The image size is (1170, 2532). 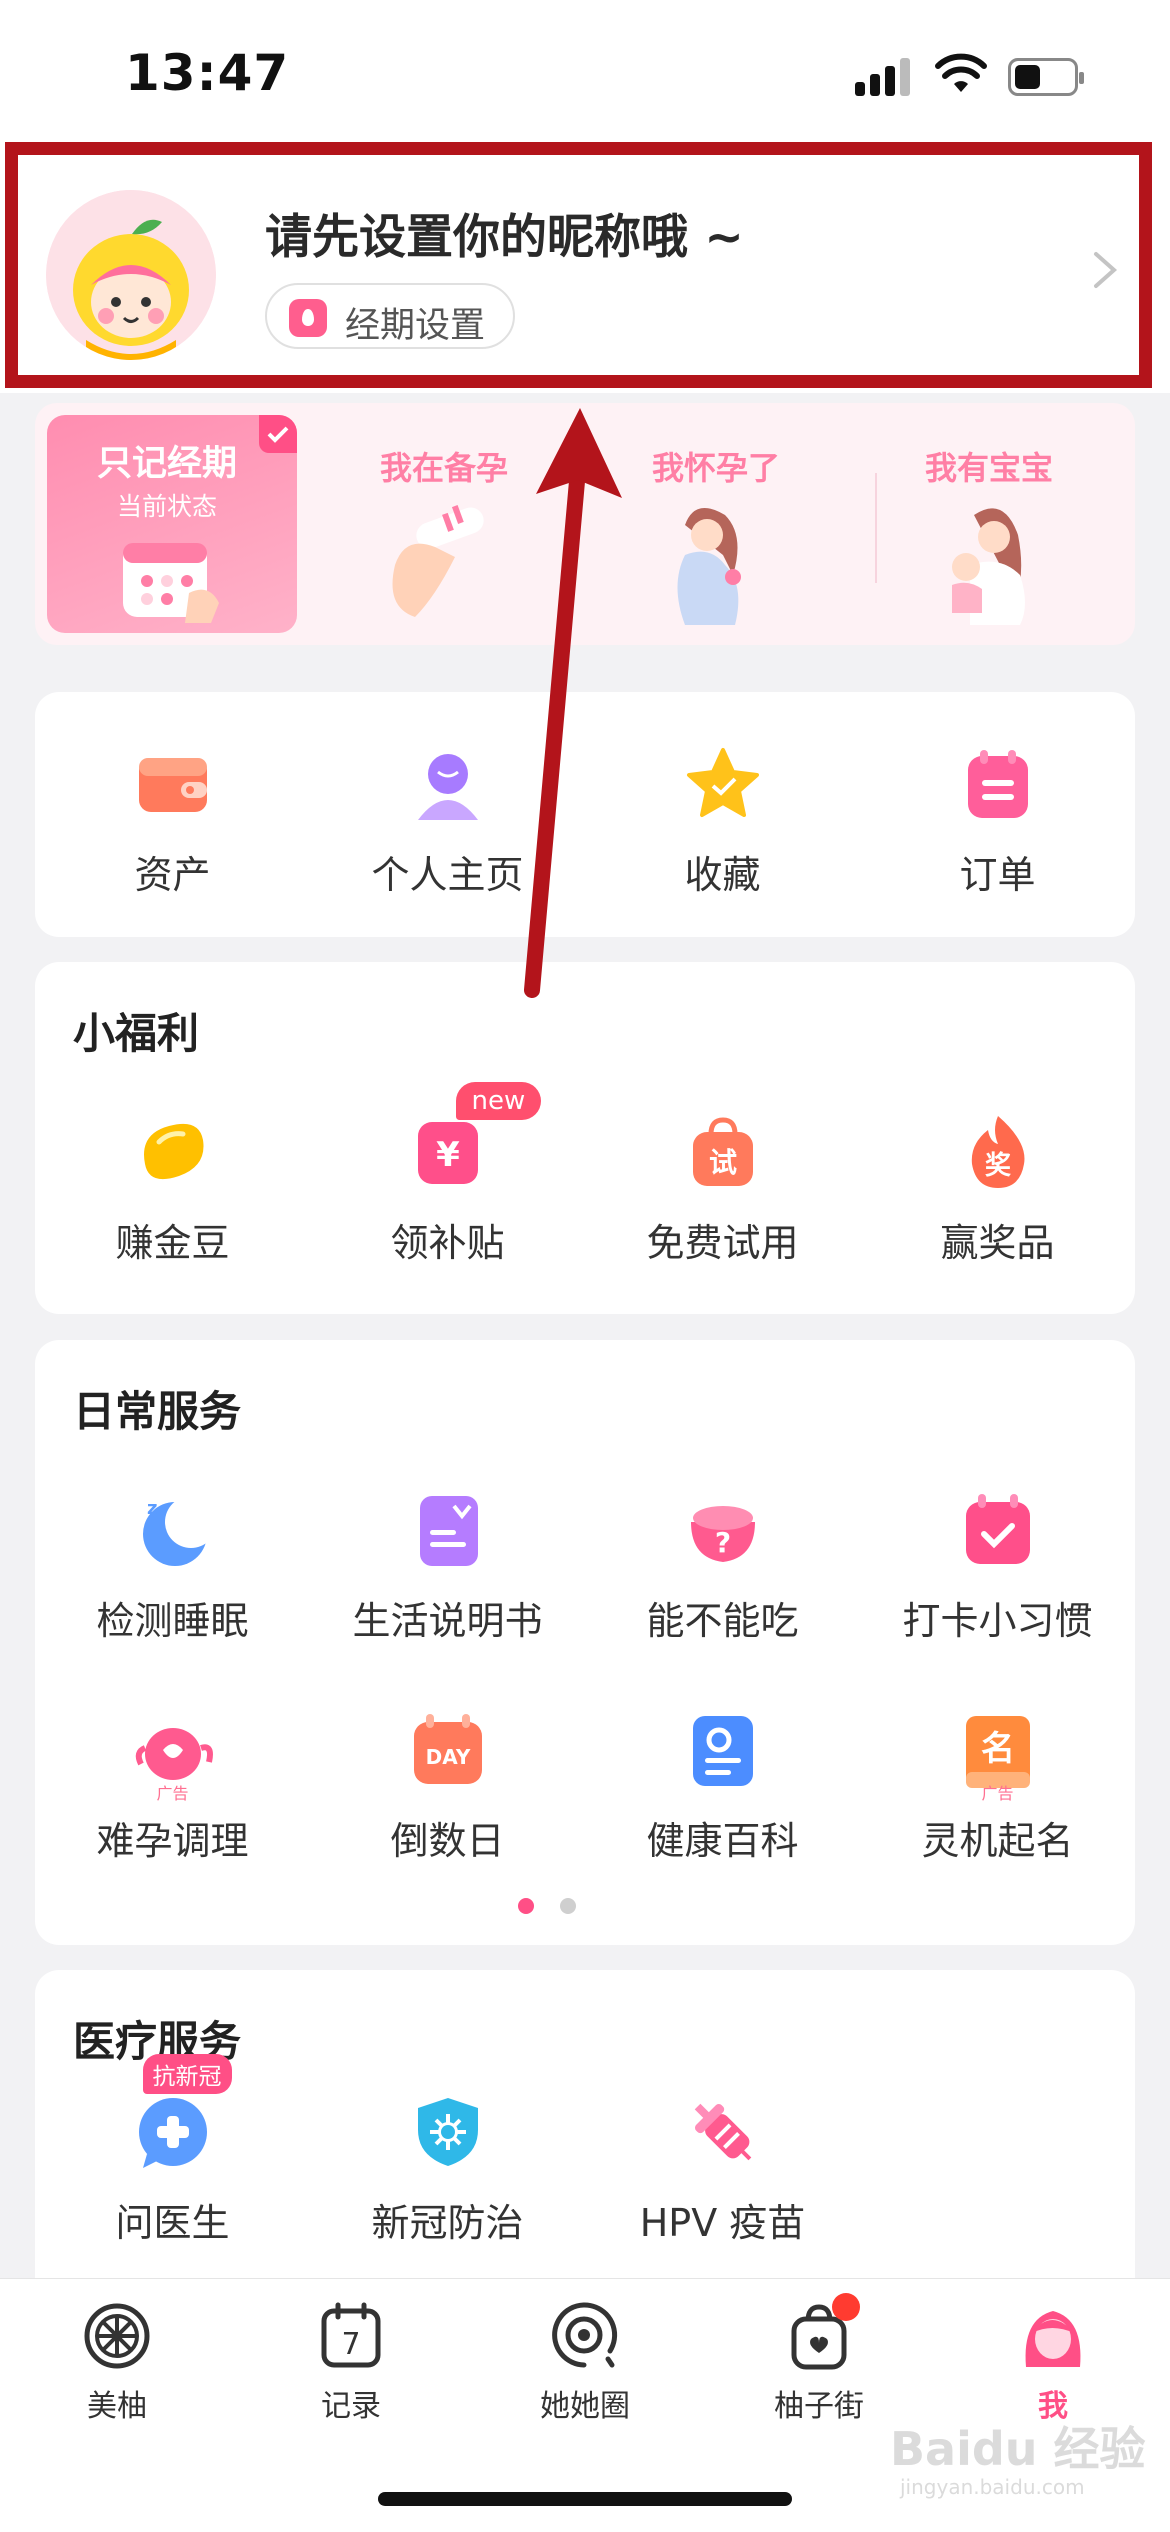 What do you see at coordinates (350, 2344) in the screenshot?
I see `svg-text: 7` at bounding box center [350, 2344].